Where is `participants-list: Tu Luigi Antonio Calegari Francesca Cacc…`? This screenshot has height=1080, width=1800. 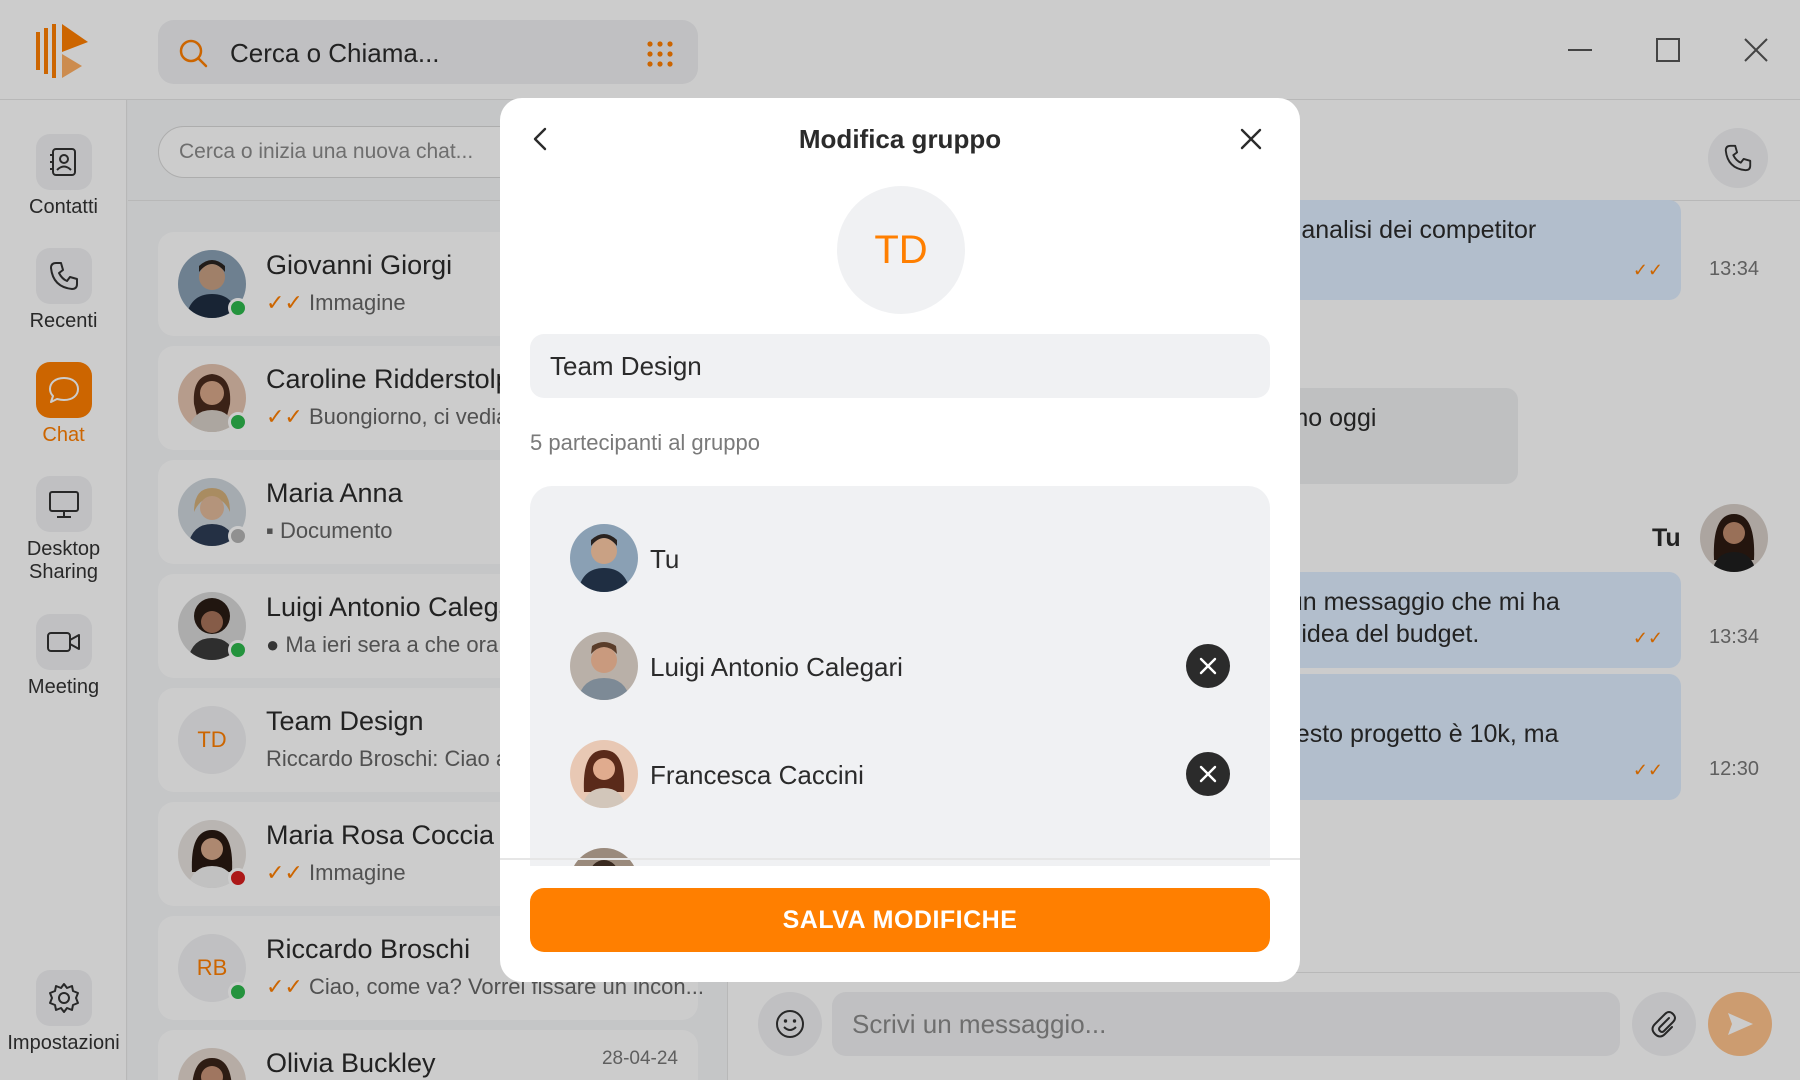
participants-list: Tu Luigi Antonio Calegari Francesca Cacc… is located at coordinates (900, 676).